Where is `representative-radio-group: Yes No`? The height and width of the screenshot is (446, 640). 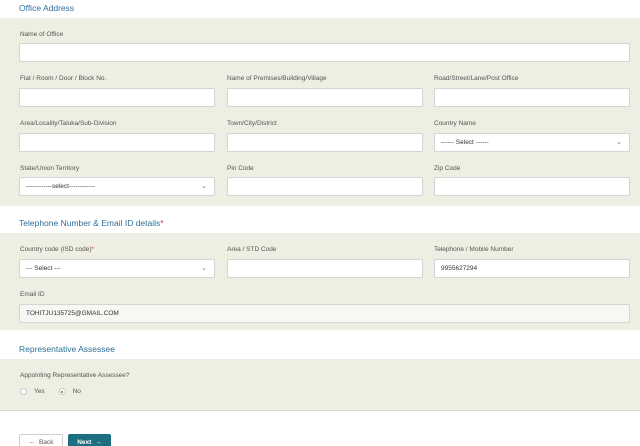 representative-radio-group: Yes No is located at coordinates (57, 391).